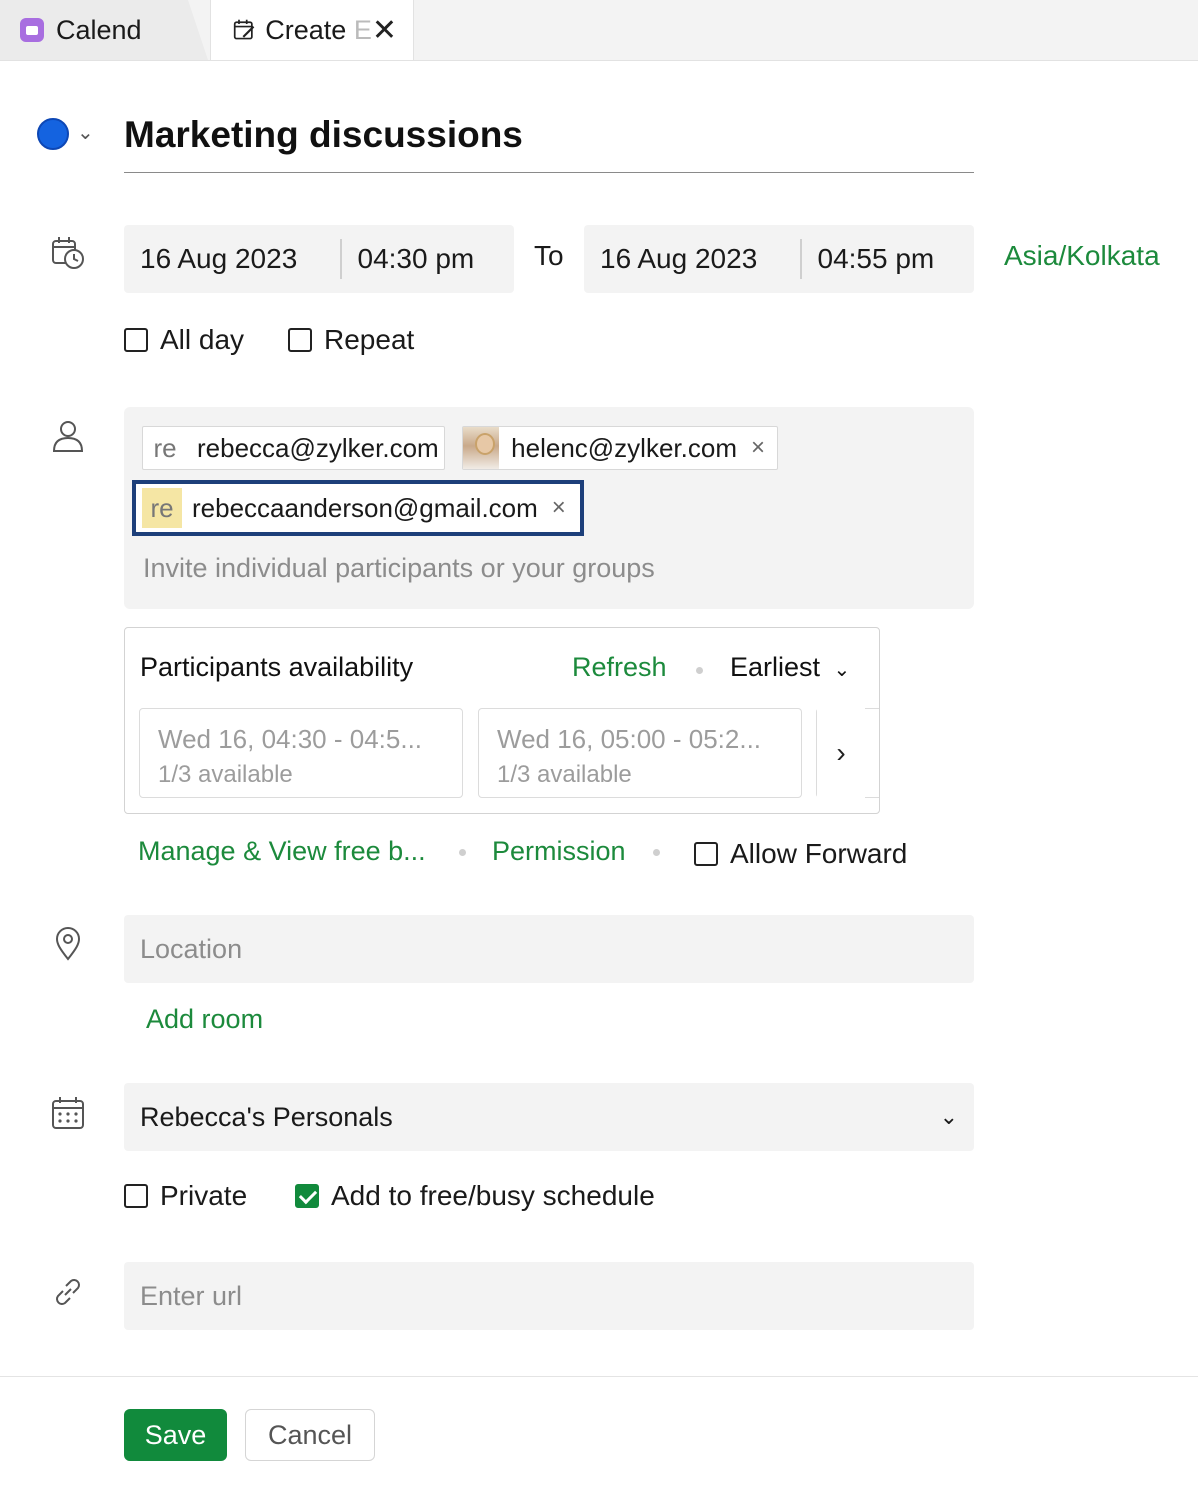 The width and height of the screenshot is (1198, 1496). Describe the element at coordinates (365, 507) in the screenshot. I see `participant-email: rebeccaanderson@gmail.com` at that location.